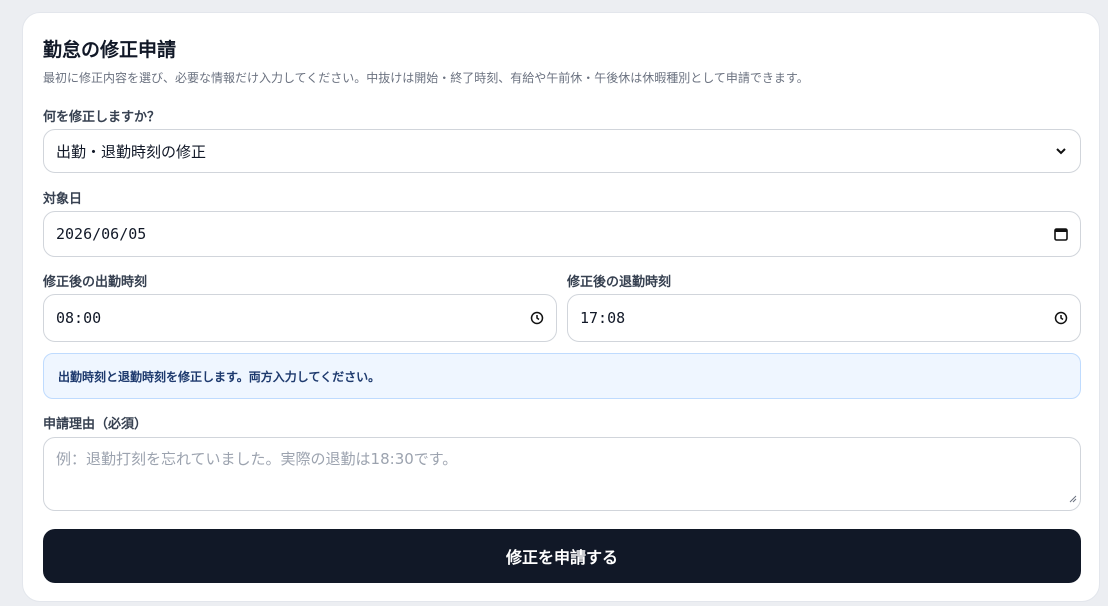 This screenshot has height=606, width=1108. I want to click on clock-in-input: 08:00, so click(300, 318).